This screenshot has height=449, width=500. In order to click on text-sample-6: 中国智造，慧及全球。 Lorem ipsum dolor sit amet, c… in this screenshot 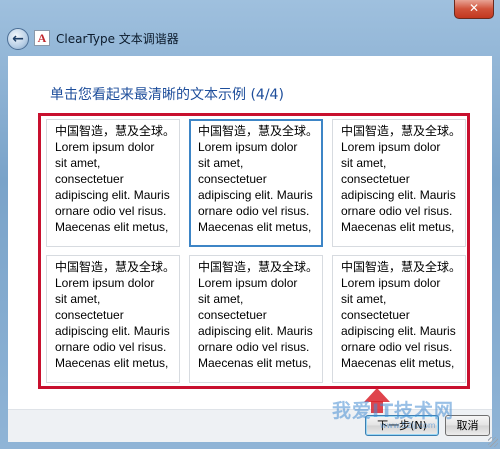, I will do `click(399, 319)`.